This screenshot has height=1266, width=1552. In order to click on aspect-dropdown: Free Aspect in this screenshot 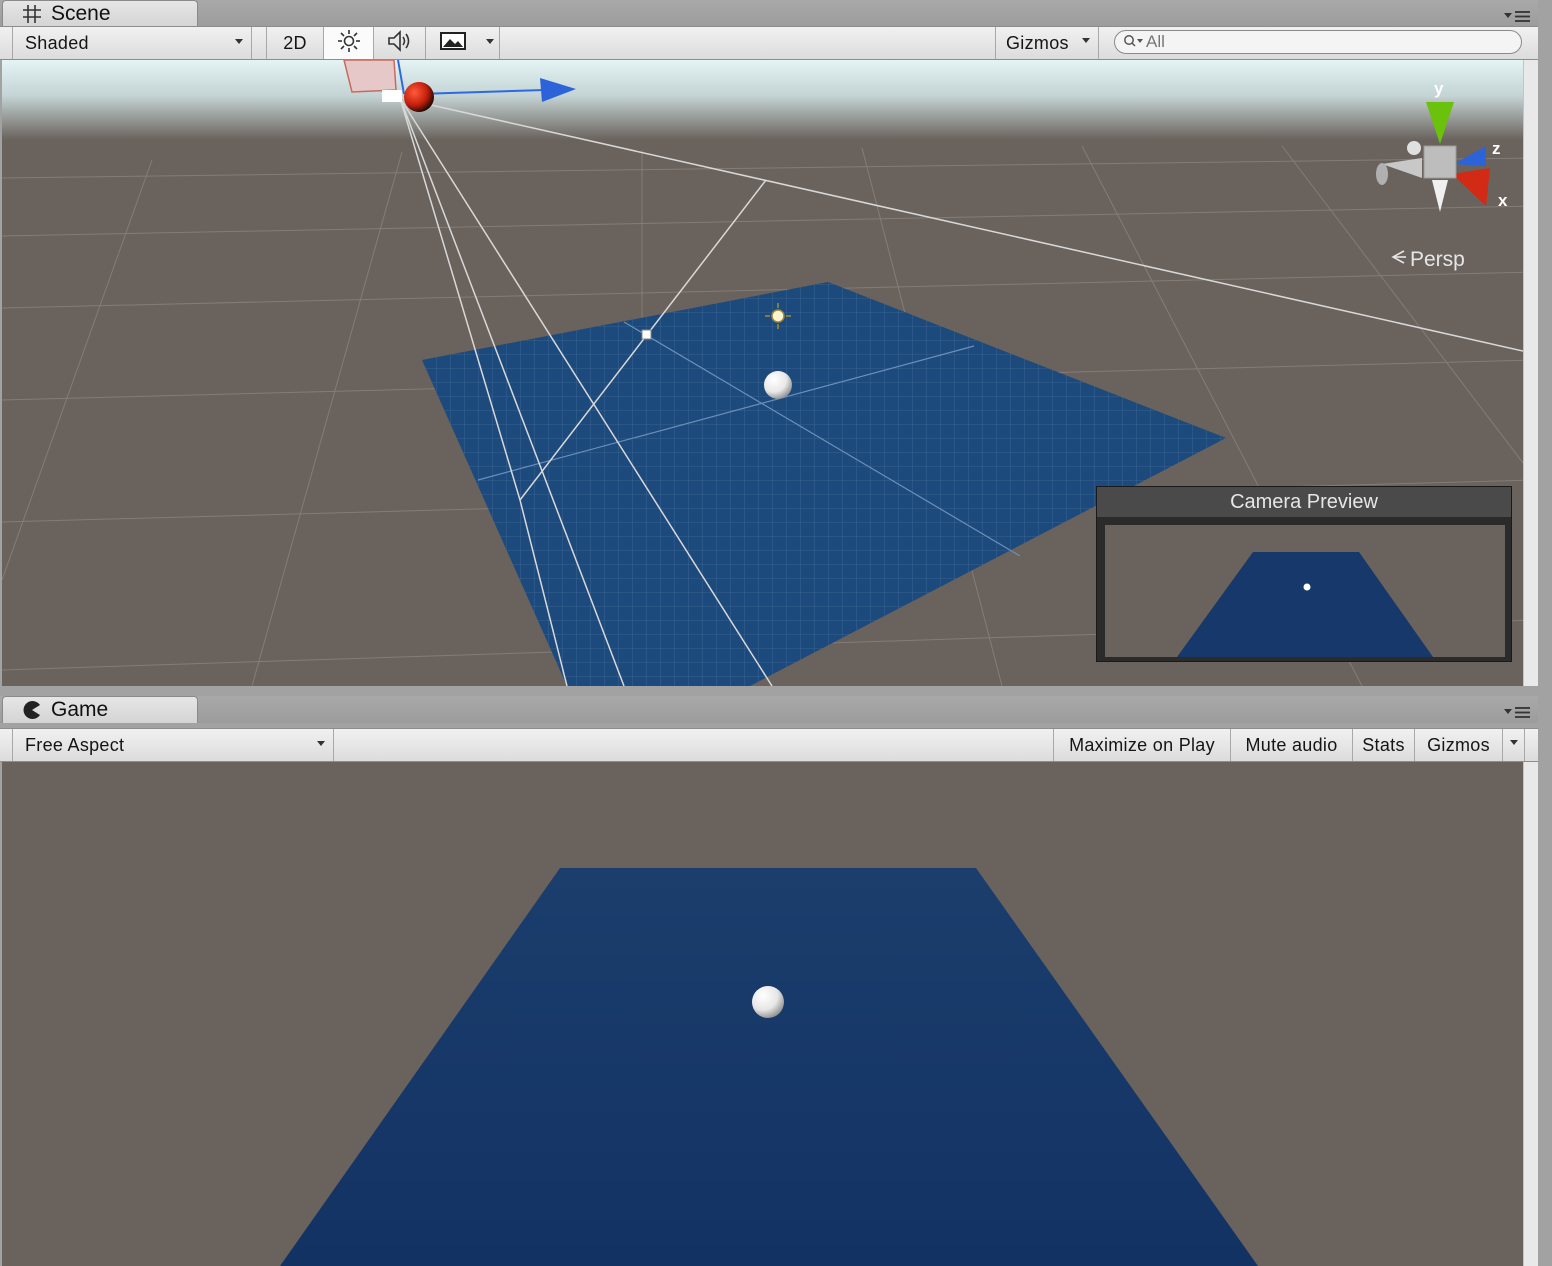, I will do `click(173, 745)`.